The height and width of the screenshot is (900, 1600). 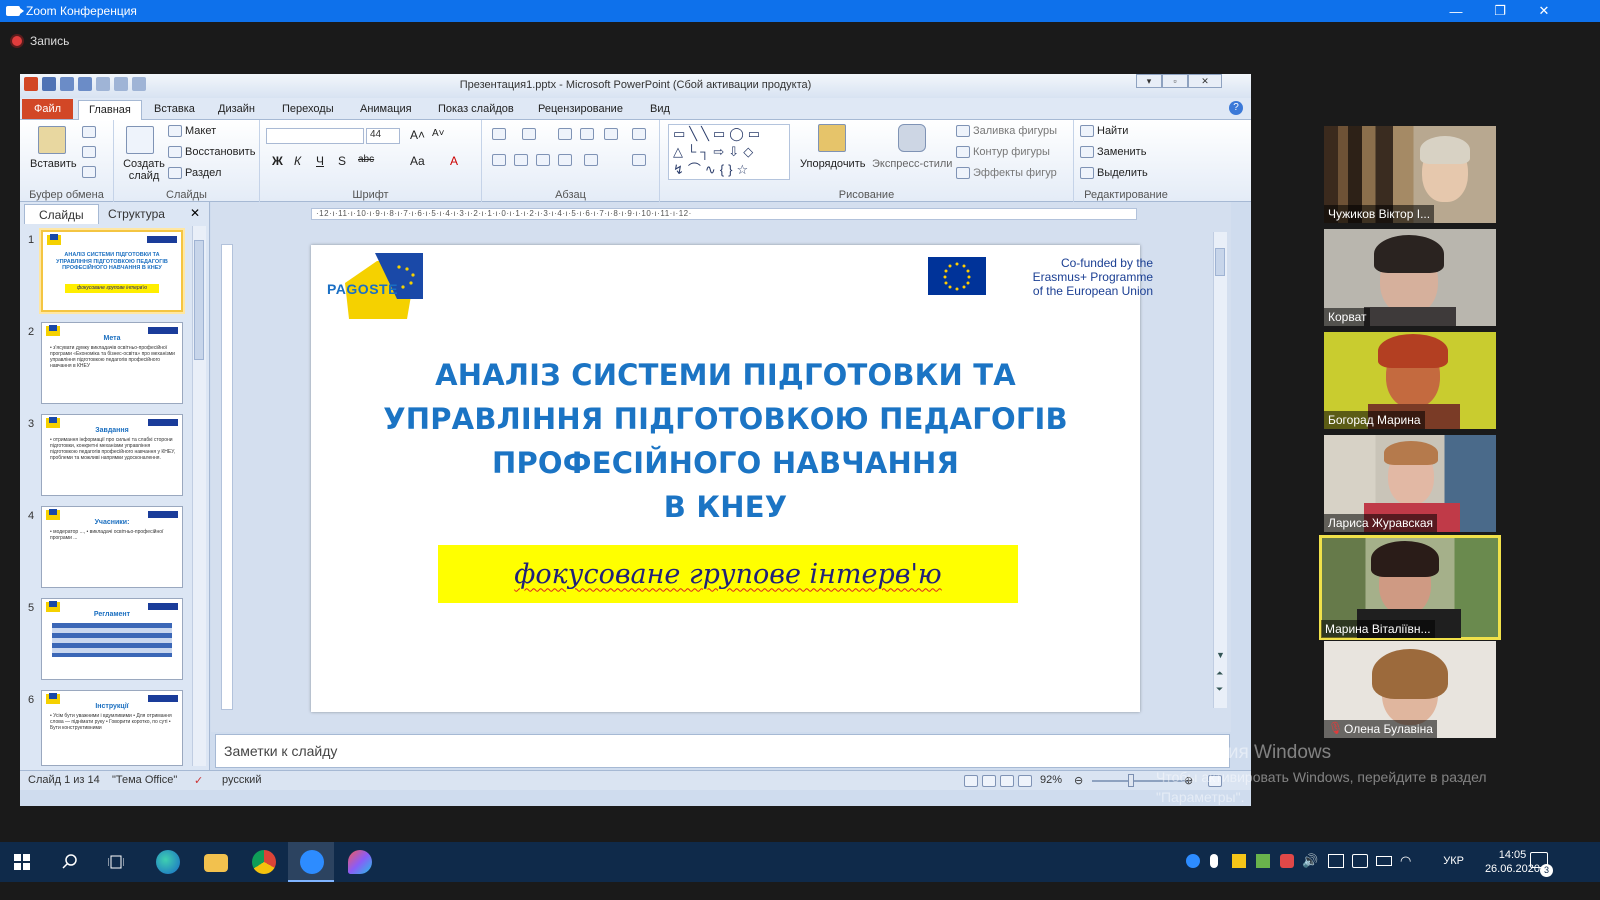 What do you see at coordinates (565, 160) in the screenshot?
I see `justify-icon` at bounding box center [565, 160].